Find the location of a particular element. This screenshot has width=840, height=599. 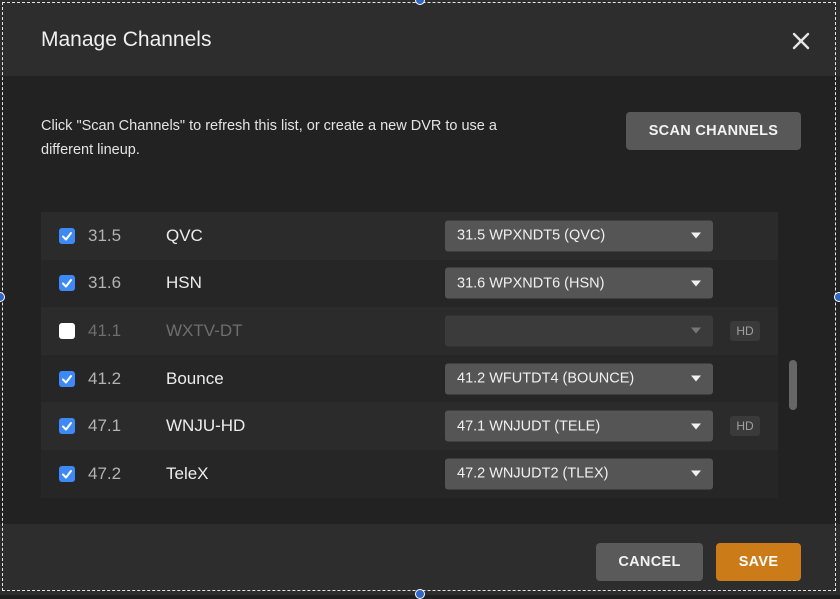

resize-handle-right is located at coordinates (837, 297).